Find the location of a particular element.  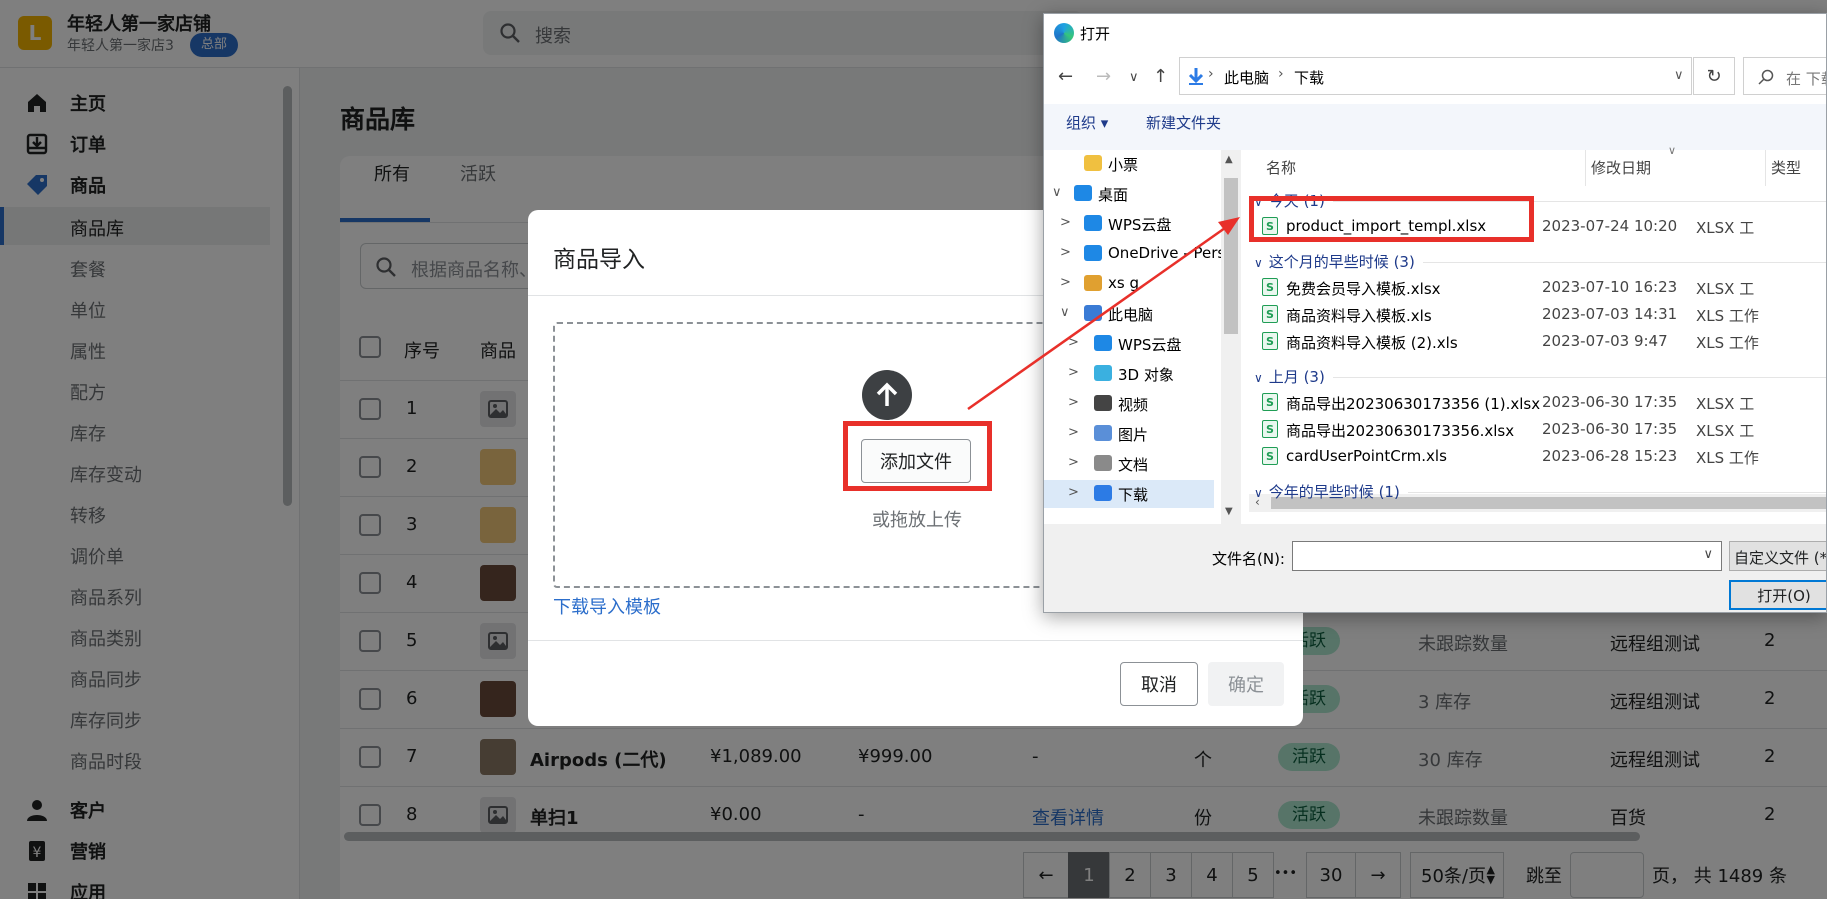

tree-item: ∨ 此电脑 is located at coordinates (1129, 314).